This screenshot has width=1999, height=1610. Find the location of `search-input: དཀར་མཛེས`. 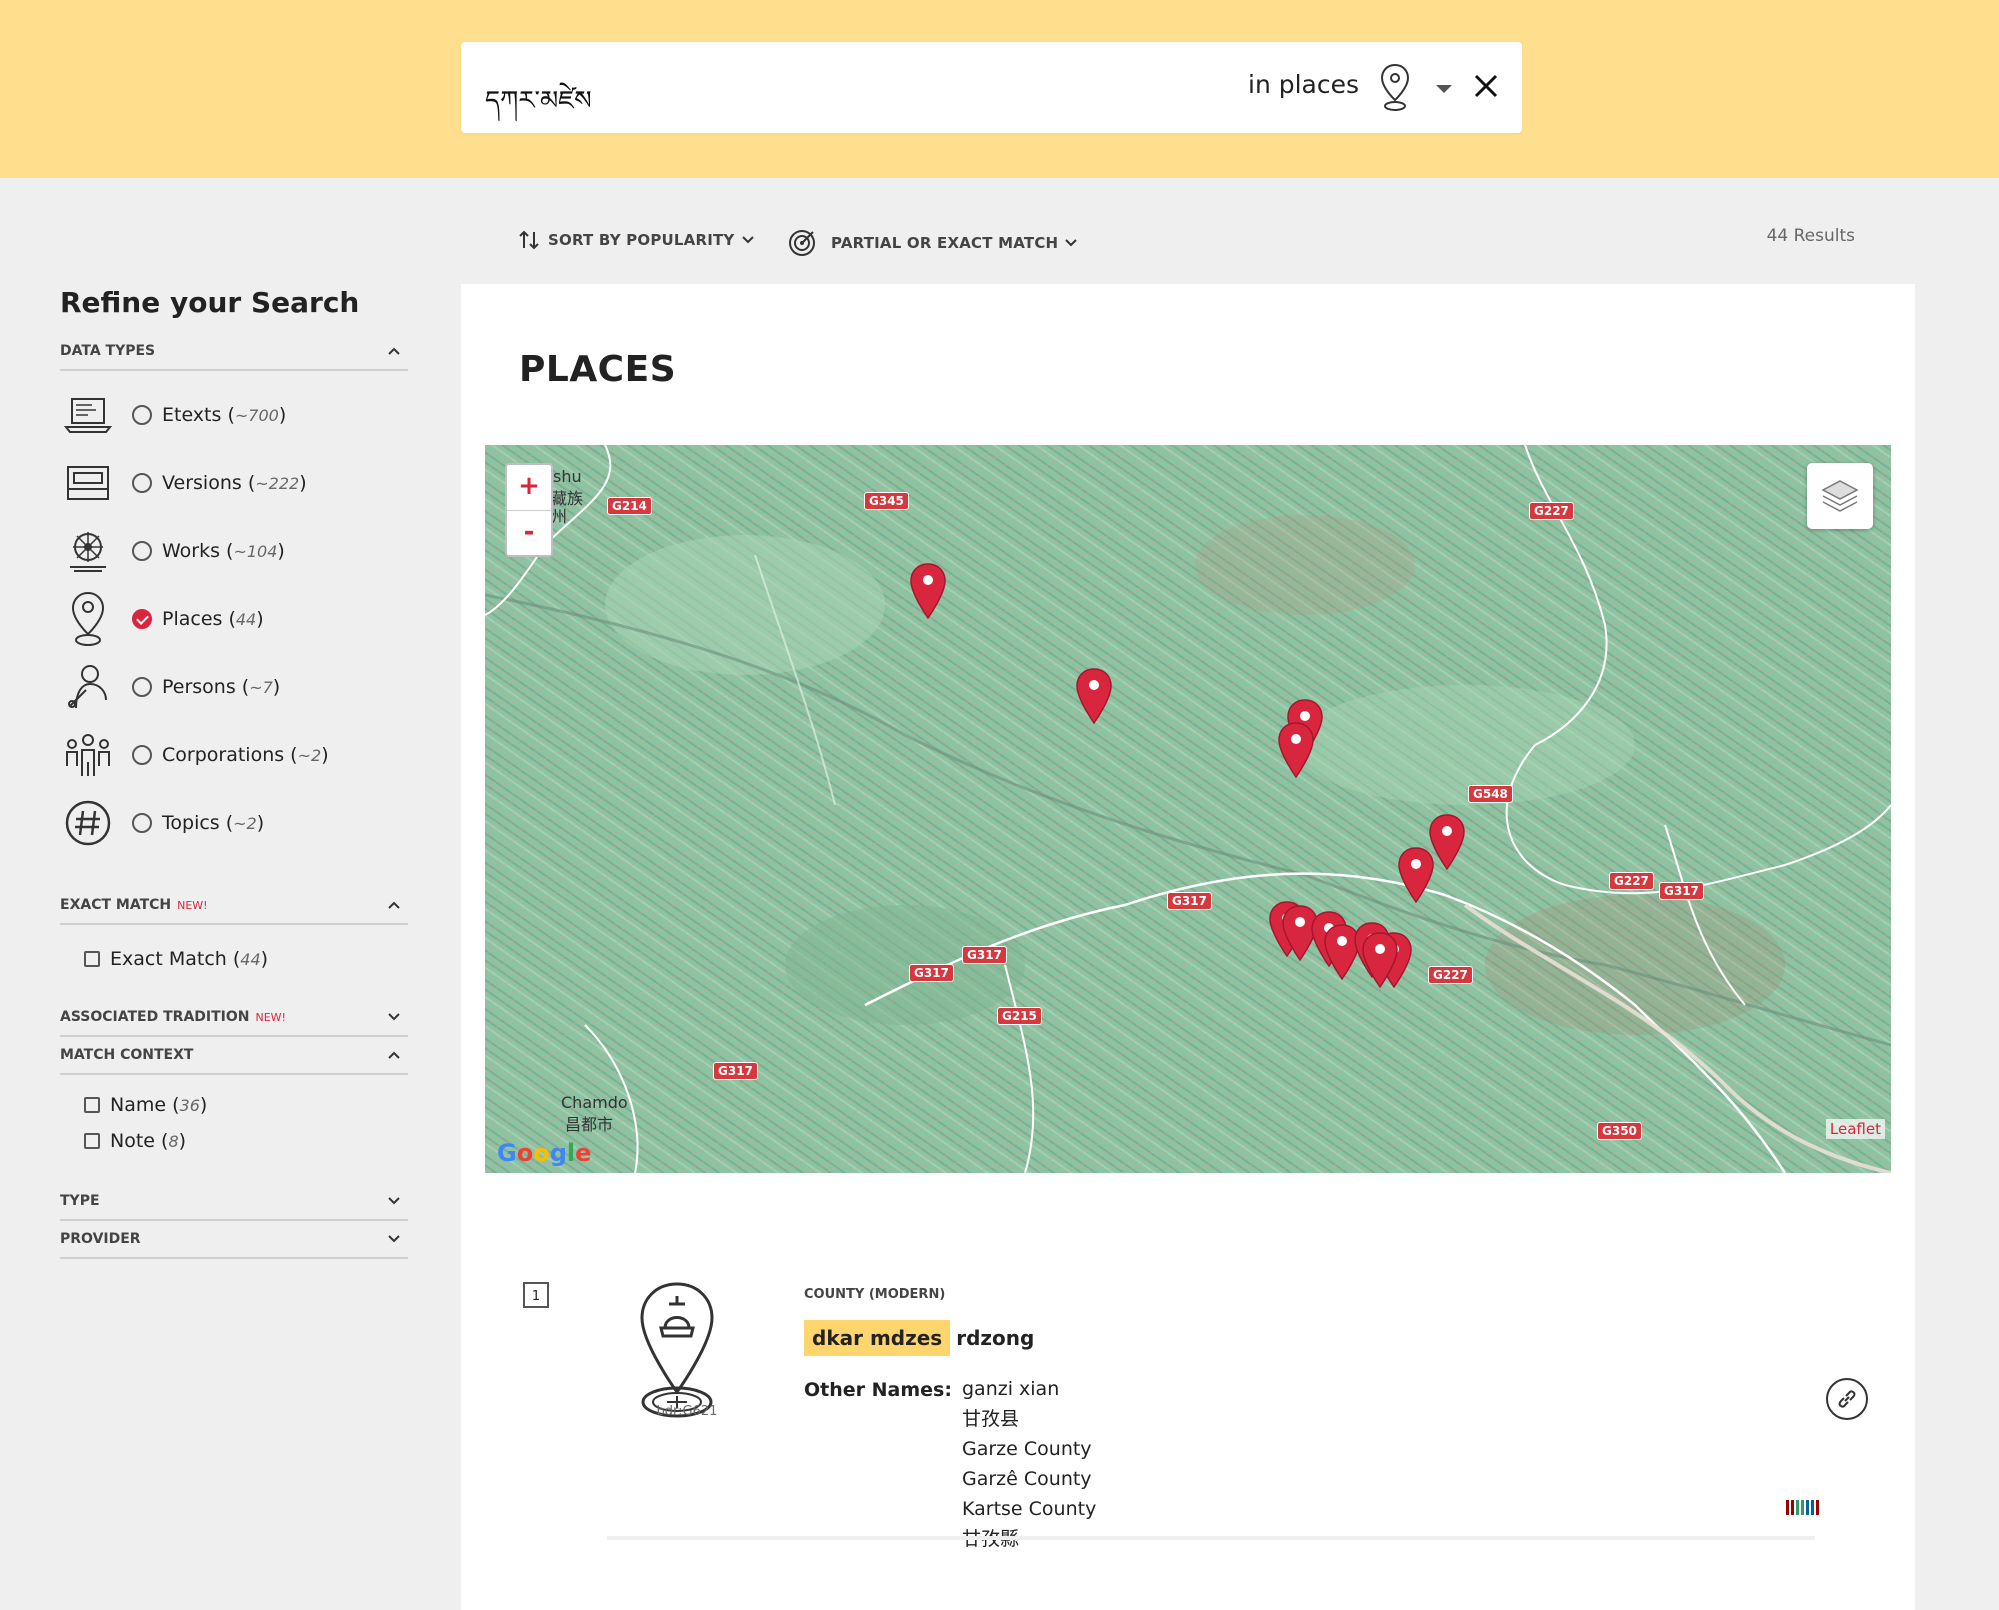

search-input: དཀར་མཛེས is located at coordinates (538, 108).